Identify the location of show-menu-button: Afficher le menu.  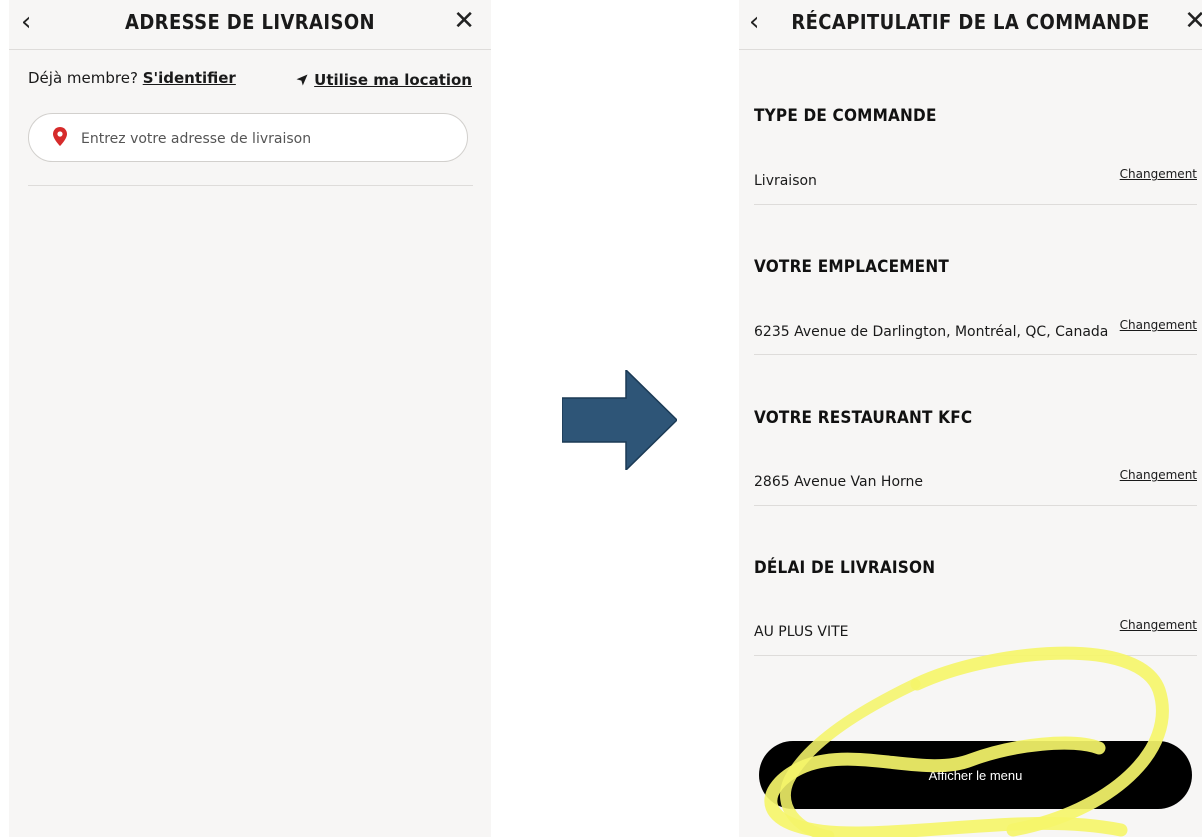
(975, 775).